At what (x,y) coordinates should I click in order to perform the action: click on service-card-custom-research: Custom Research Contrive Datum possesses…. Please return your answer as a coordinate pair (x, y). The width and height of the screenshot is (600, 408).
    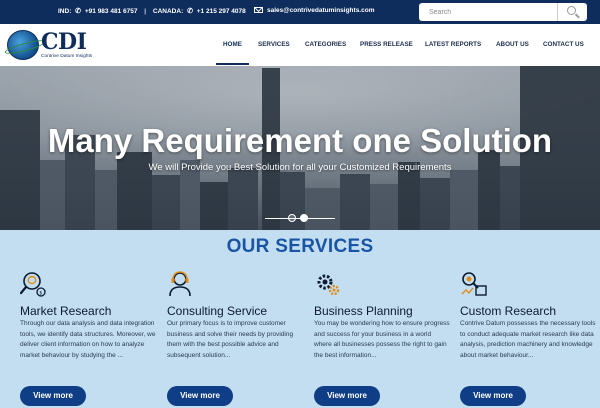
    Looking at the image, I should click on (530, 339).